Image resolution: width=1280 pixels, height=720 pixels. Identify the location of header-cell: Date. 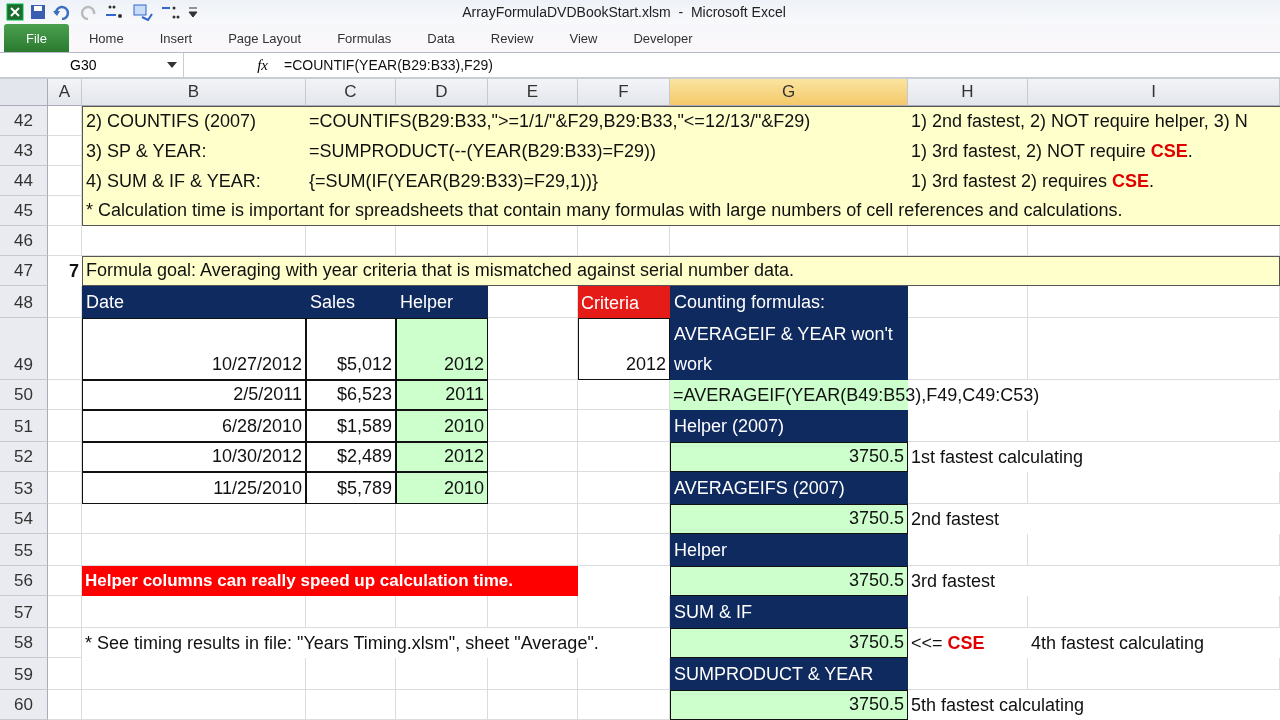
(194, 302).